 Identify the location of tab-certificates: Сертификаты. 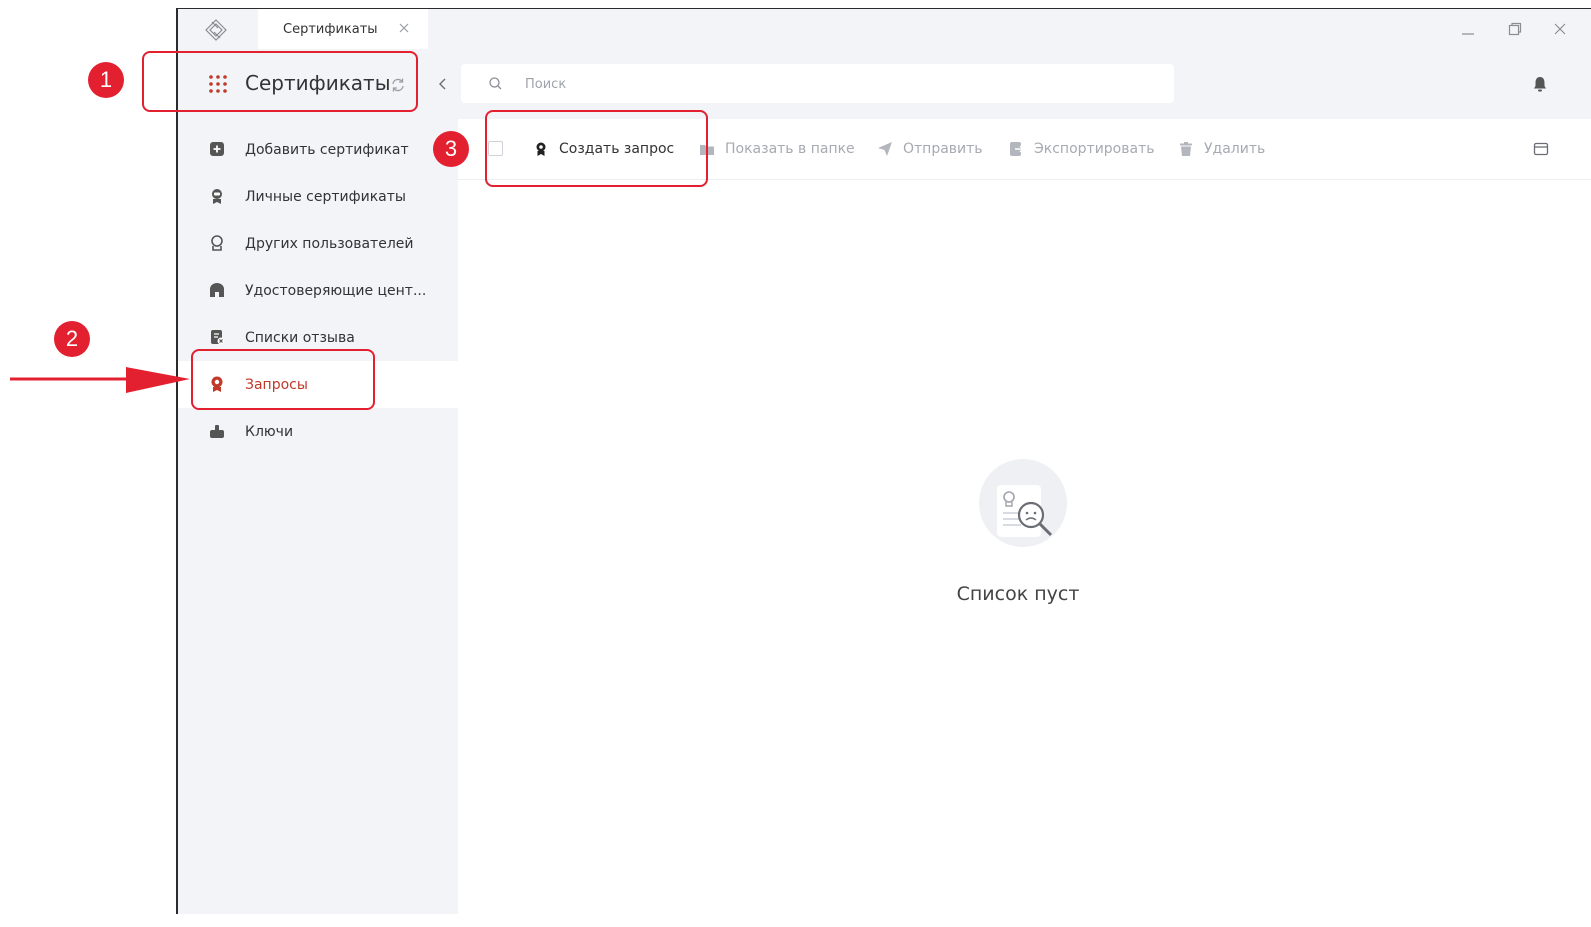
(343, 29).